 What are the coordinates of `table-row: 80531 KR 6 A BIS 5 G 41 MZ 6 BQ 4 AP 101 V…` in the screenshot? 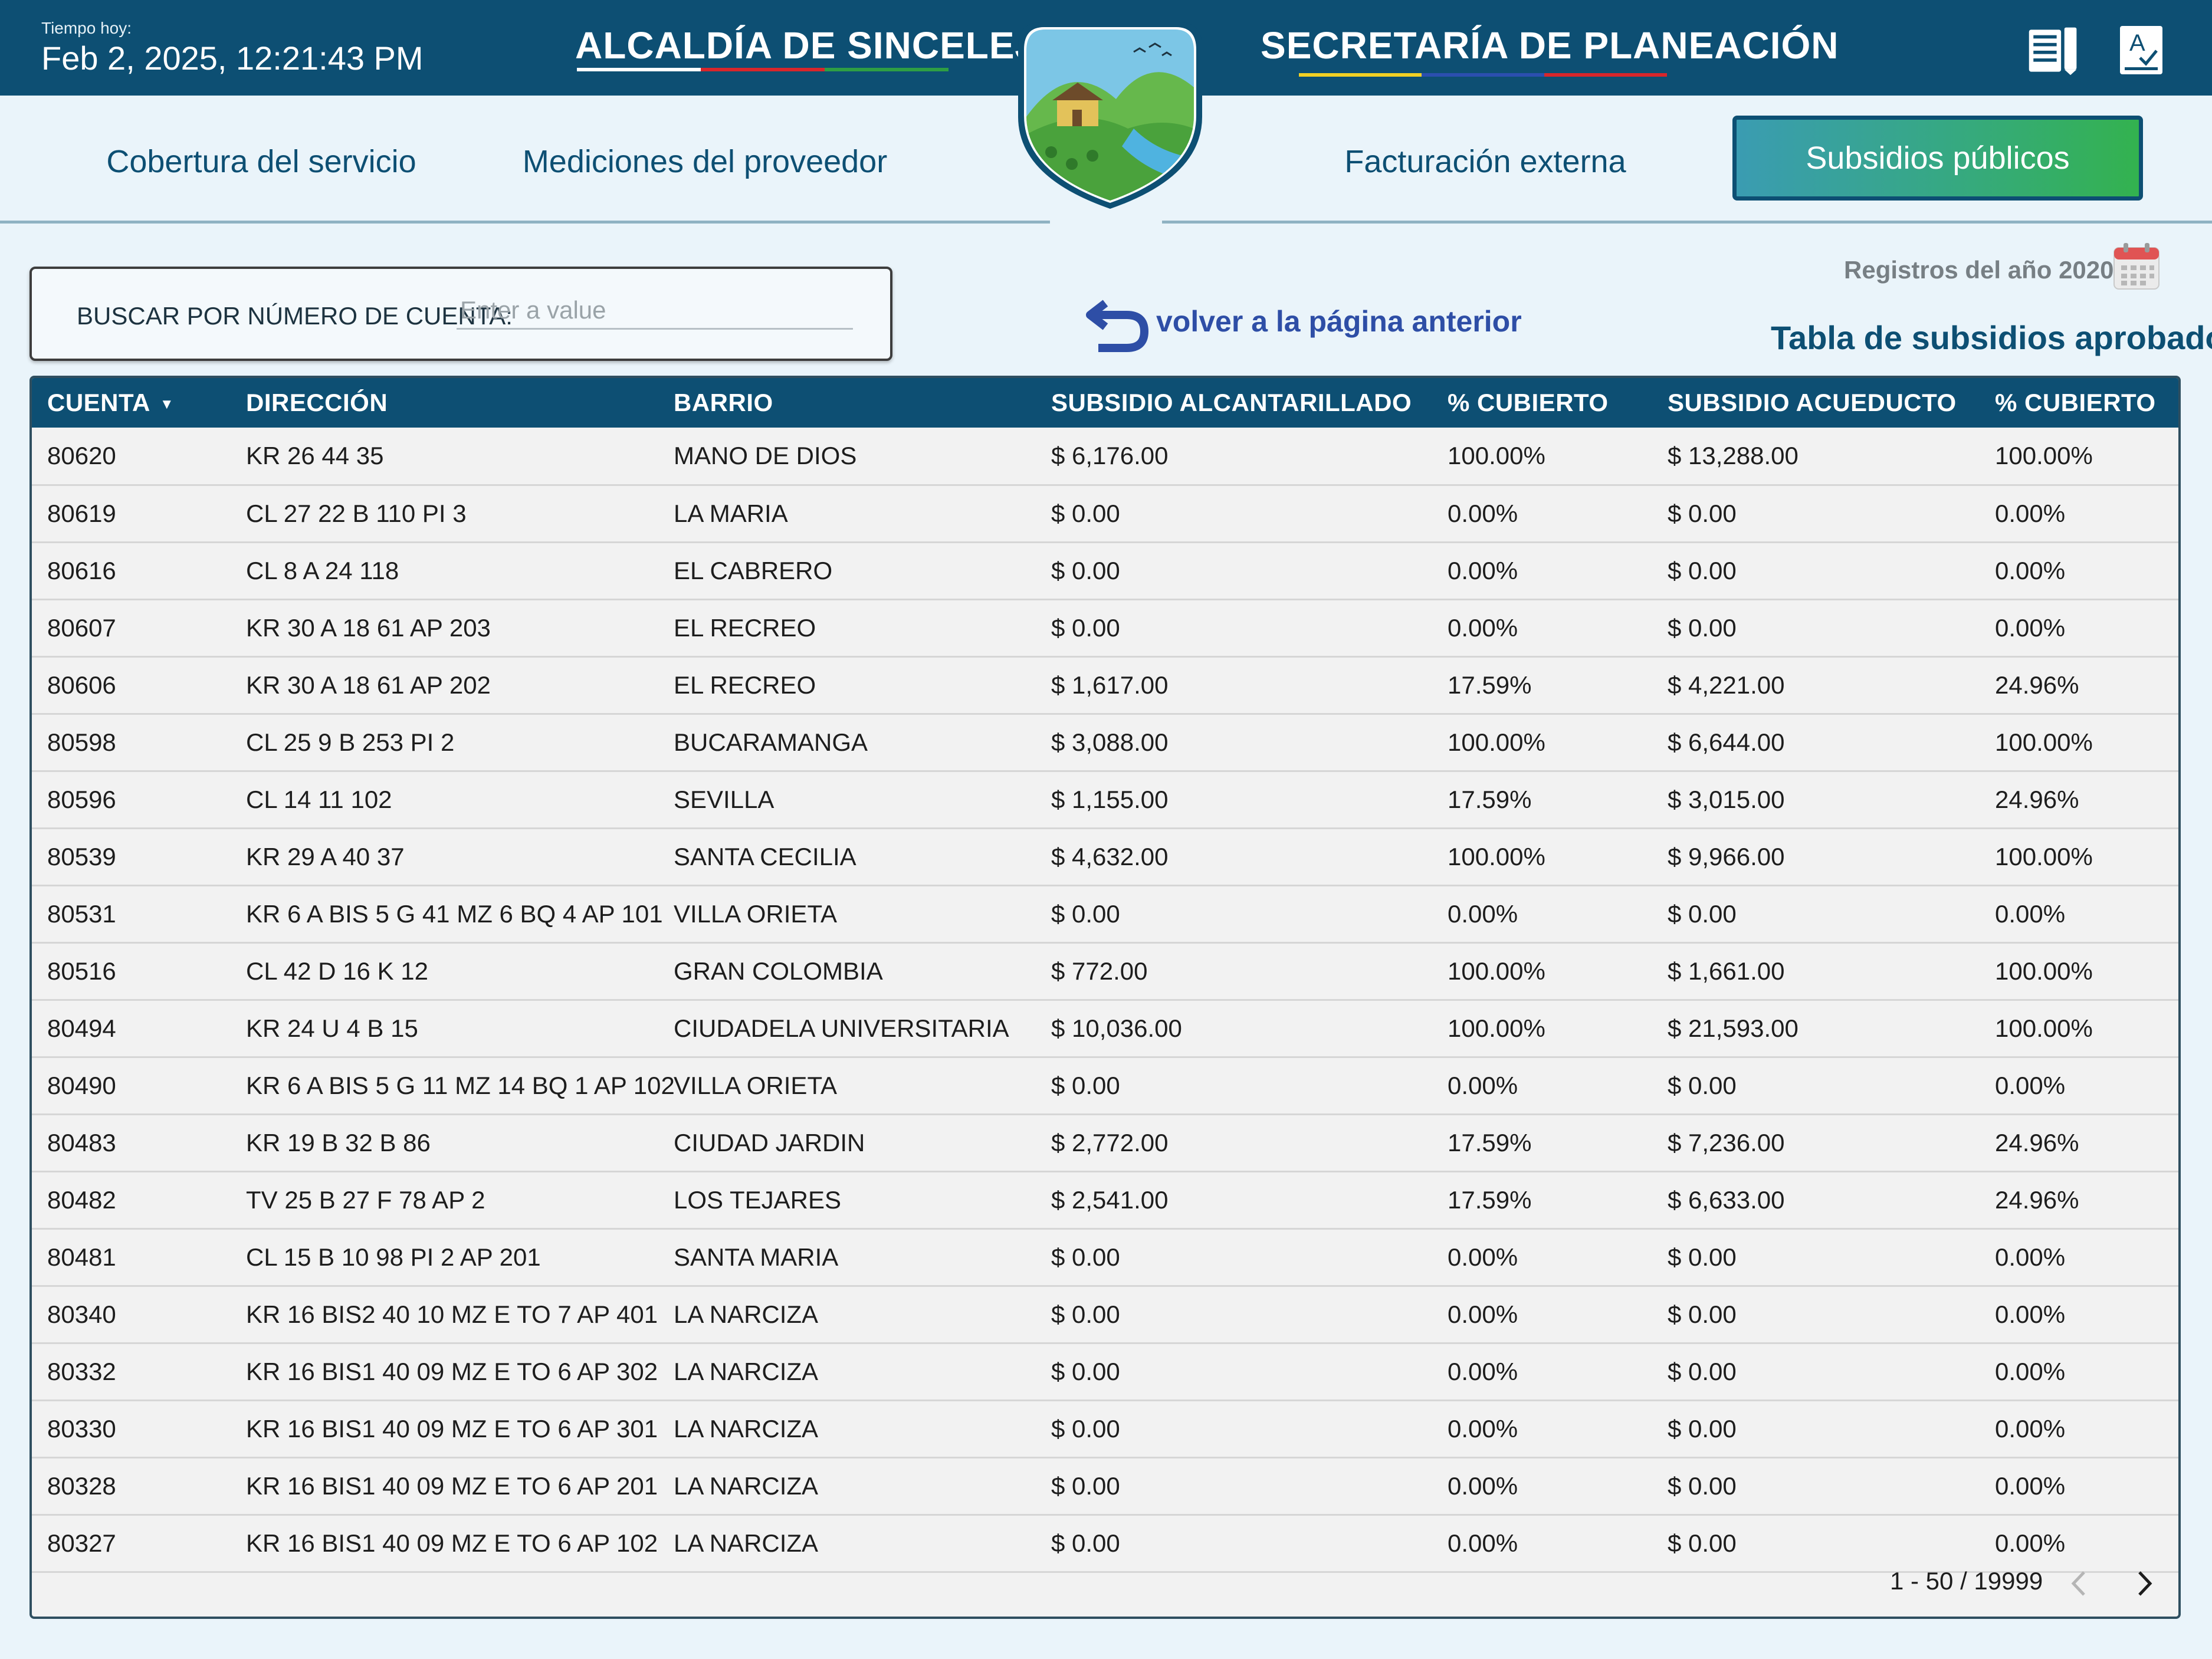 It's located at (1105, 914).